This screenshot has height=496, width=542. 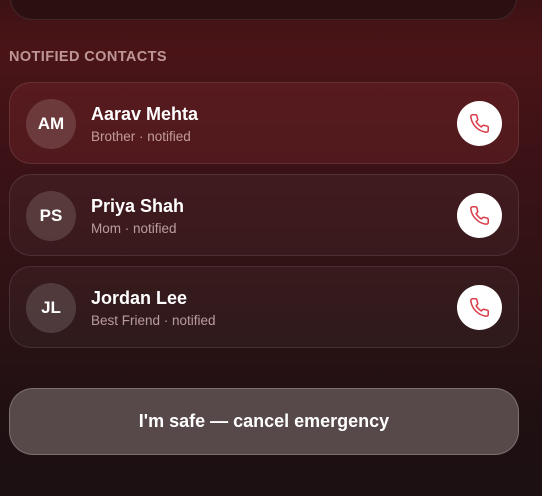 What do you see at coordinates (51, 308) in the screenshot?
I see `avatar: JL` at bounding box center [51, 308].